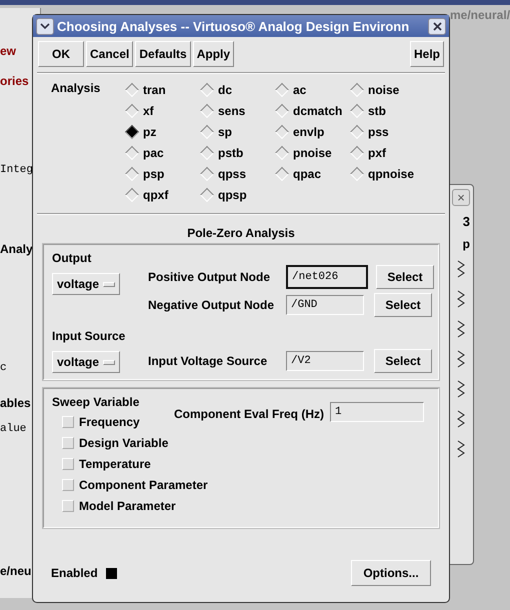 Image resolution: width=510 pixels, height=610 pixels. I want to click on background-text: e/neu, so click(16, 571).